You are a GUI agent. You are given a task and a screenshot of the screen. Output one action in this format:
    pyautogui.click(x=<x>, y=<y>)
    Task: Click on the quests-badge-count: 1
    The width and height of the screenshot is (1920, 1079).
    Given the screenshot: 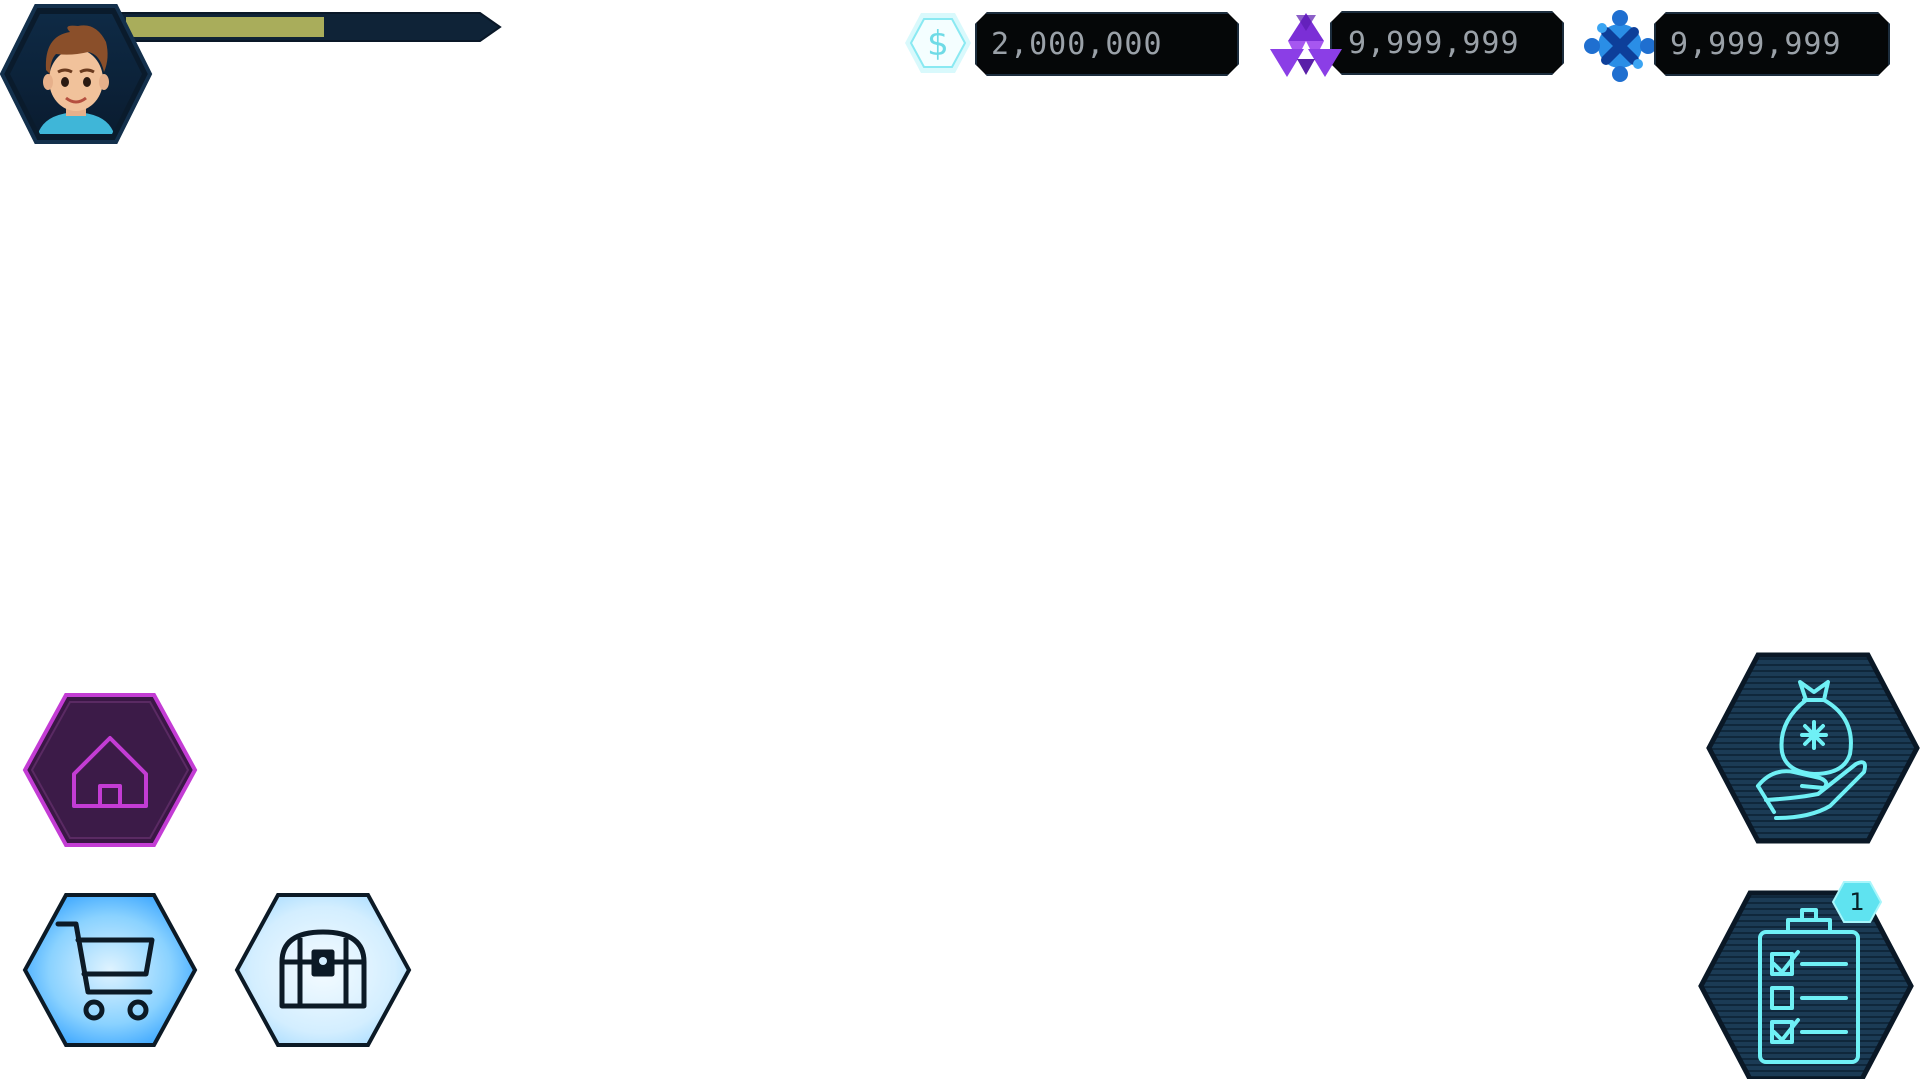 What is the action you would take?
    pyautogui.click(x=1857, y=902)
    